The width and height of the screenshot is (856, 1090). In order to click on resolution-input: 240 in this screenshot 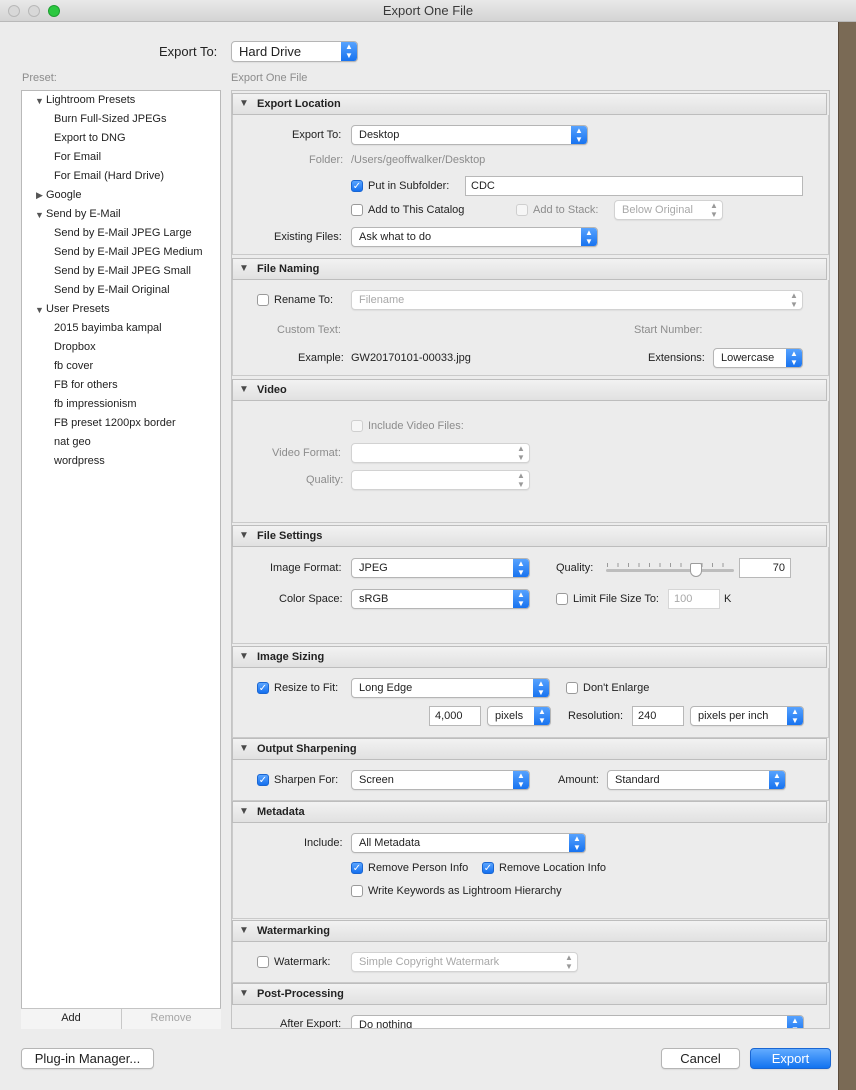, I will do `click(658, 716)`.